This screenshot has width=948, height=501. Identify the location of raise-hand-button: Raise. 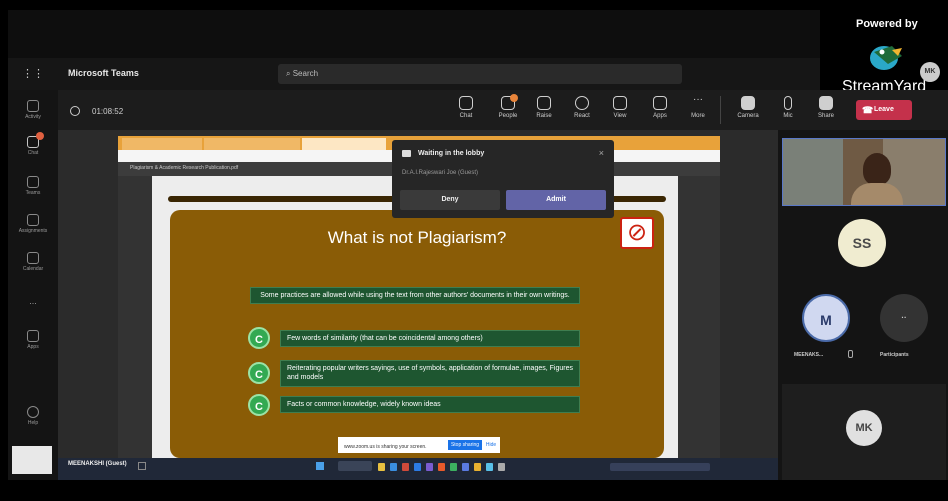
(544, 107).